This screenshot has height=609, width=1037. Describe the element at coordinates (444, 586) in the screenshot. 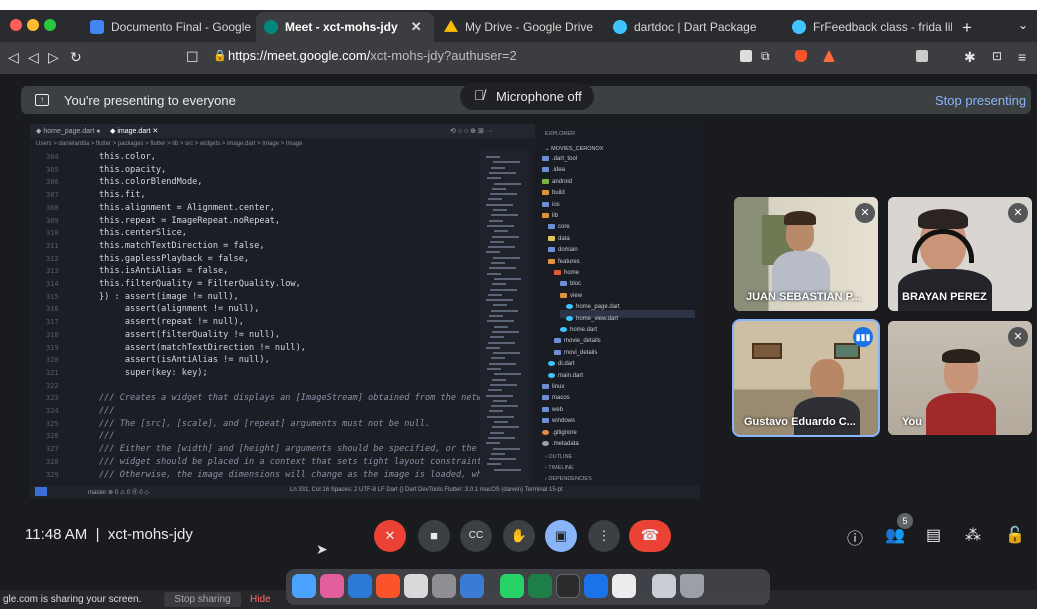

I see `system-settings-icon` at that location.